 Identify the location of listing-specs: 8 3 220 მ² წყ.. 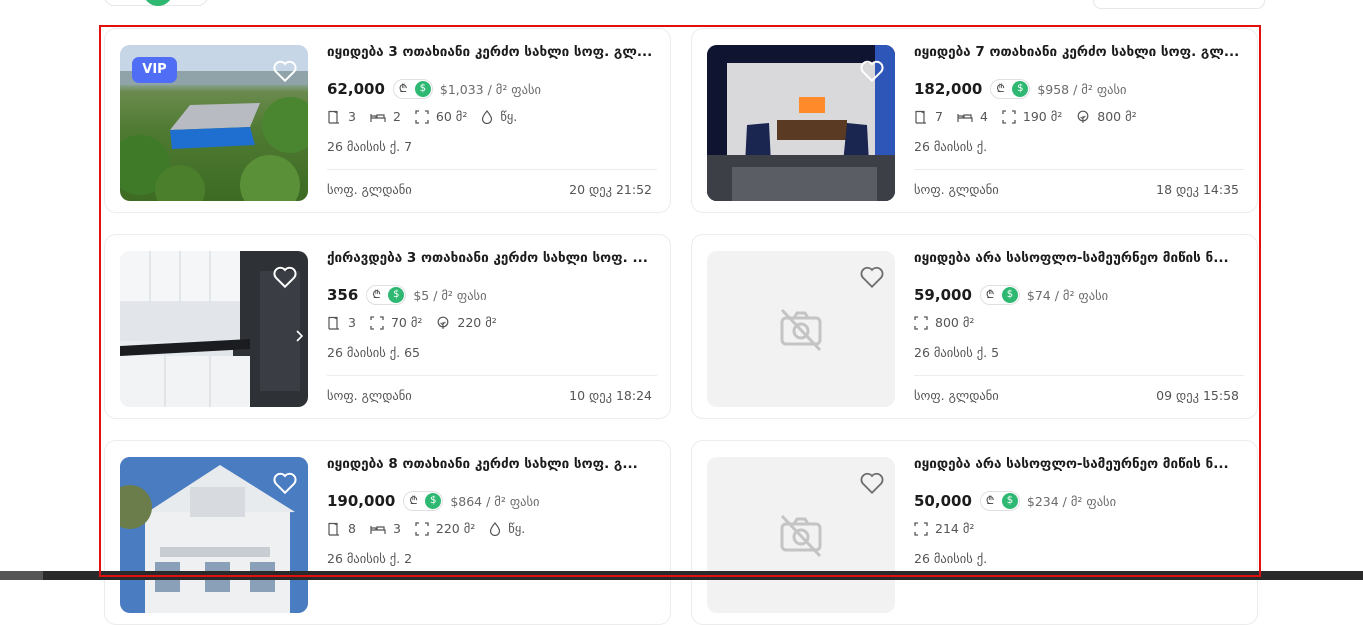
(433, 528).